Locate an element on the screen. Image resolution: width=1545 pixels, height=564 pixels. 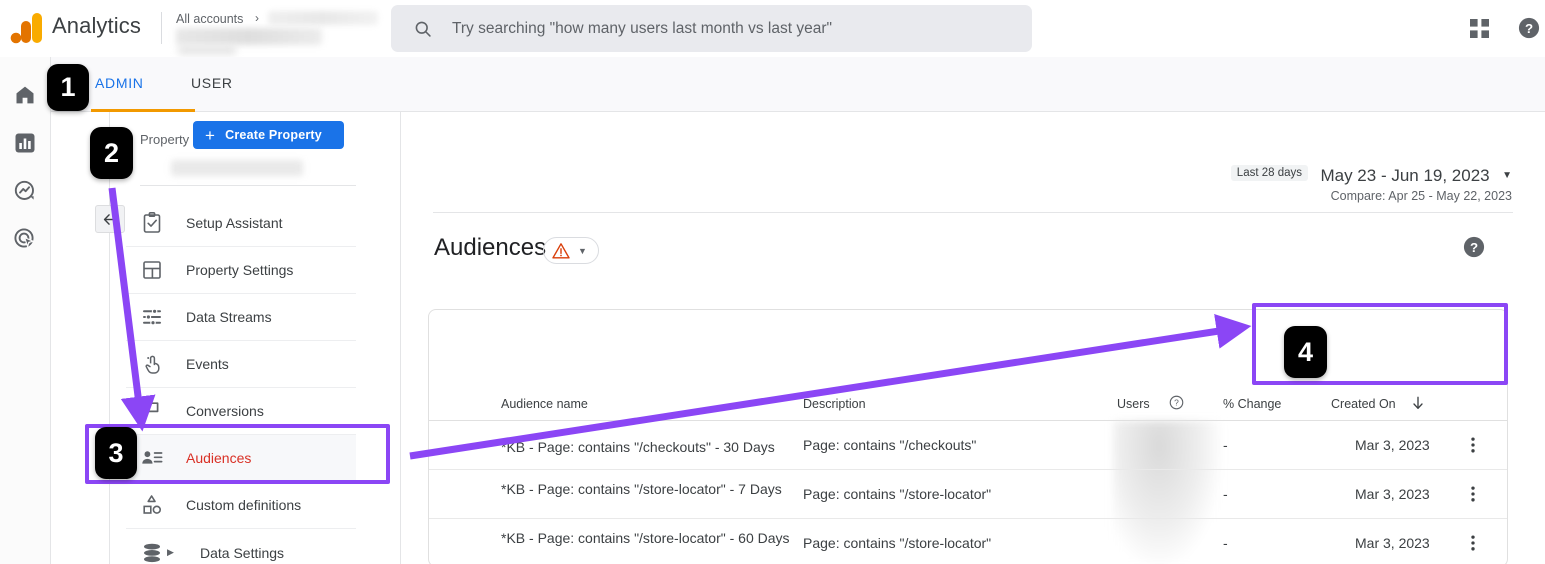
sidebar-divider is located at coordinates (248, 185).